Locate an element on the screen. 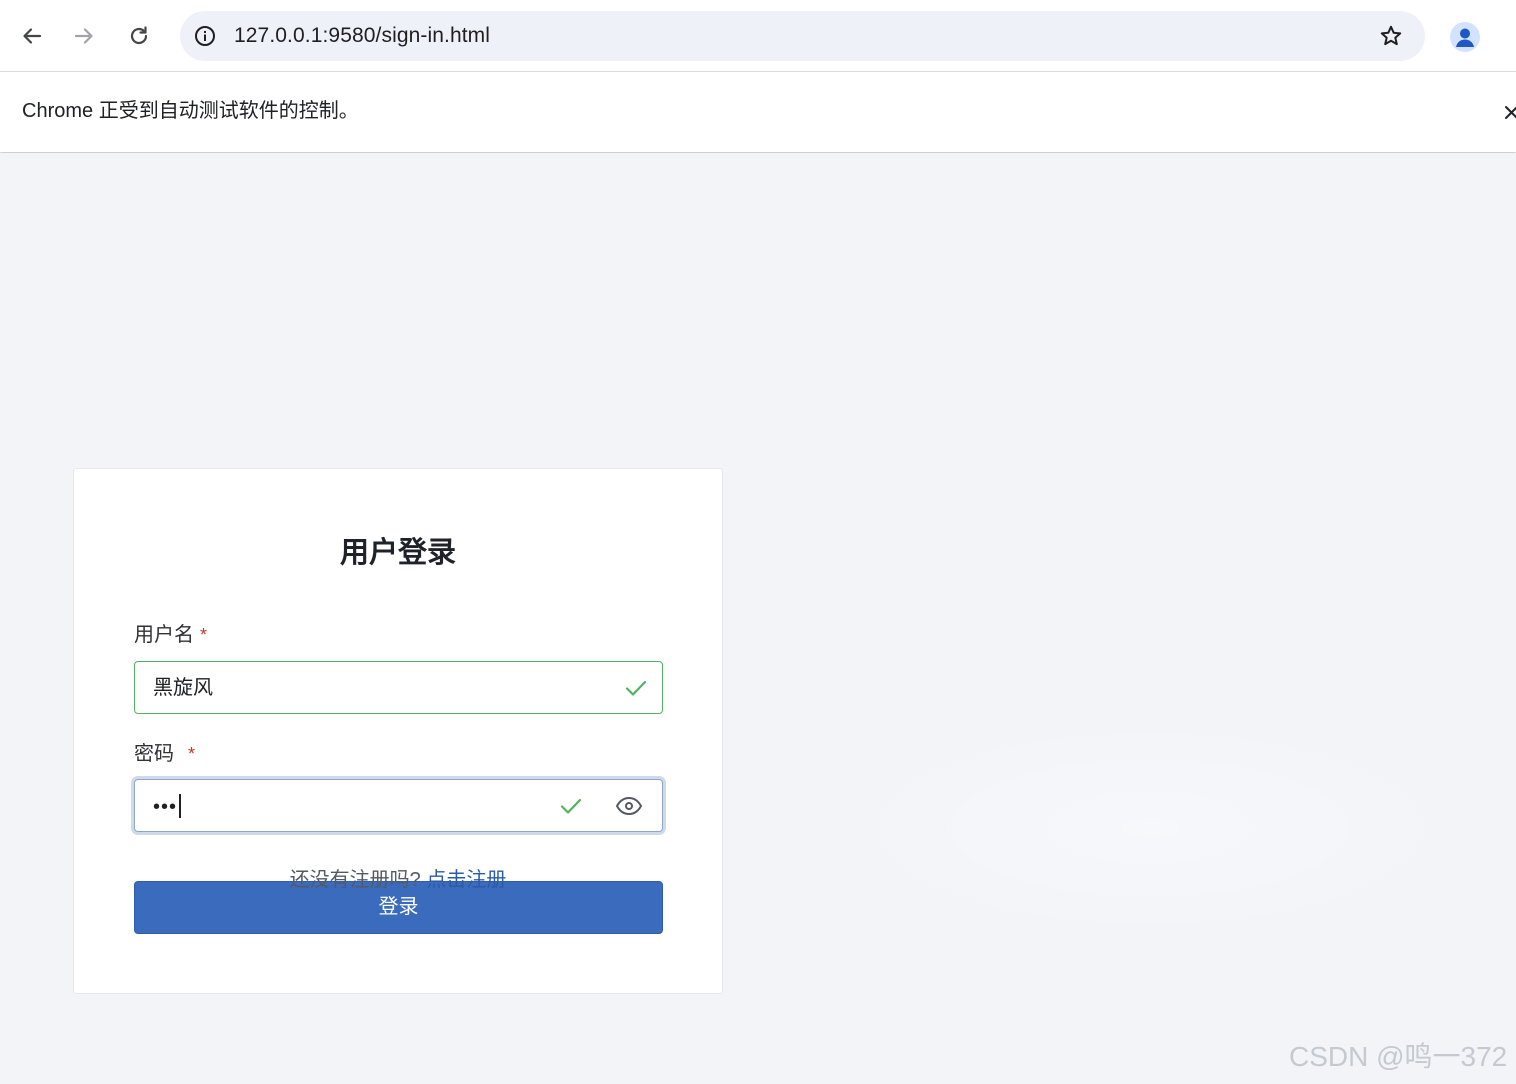  arrow-left-icon is located at coordinates (32, 36).